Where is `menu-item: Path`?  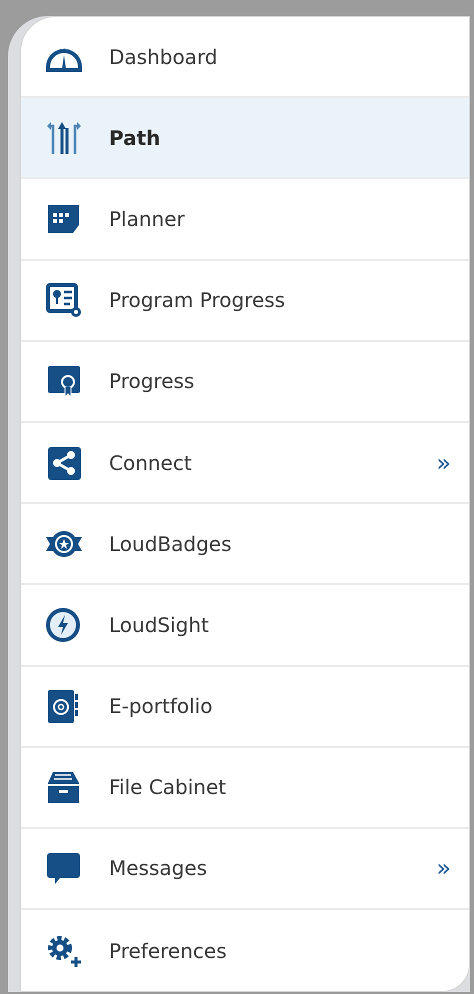
menu-item: Path is located at coordinates (245, 139).